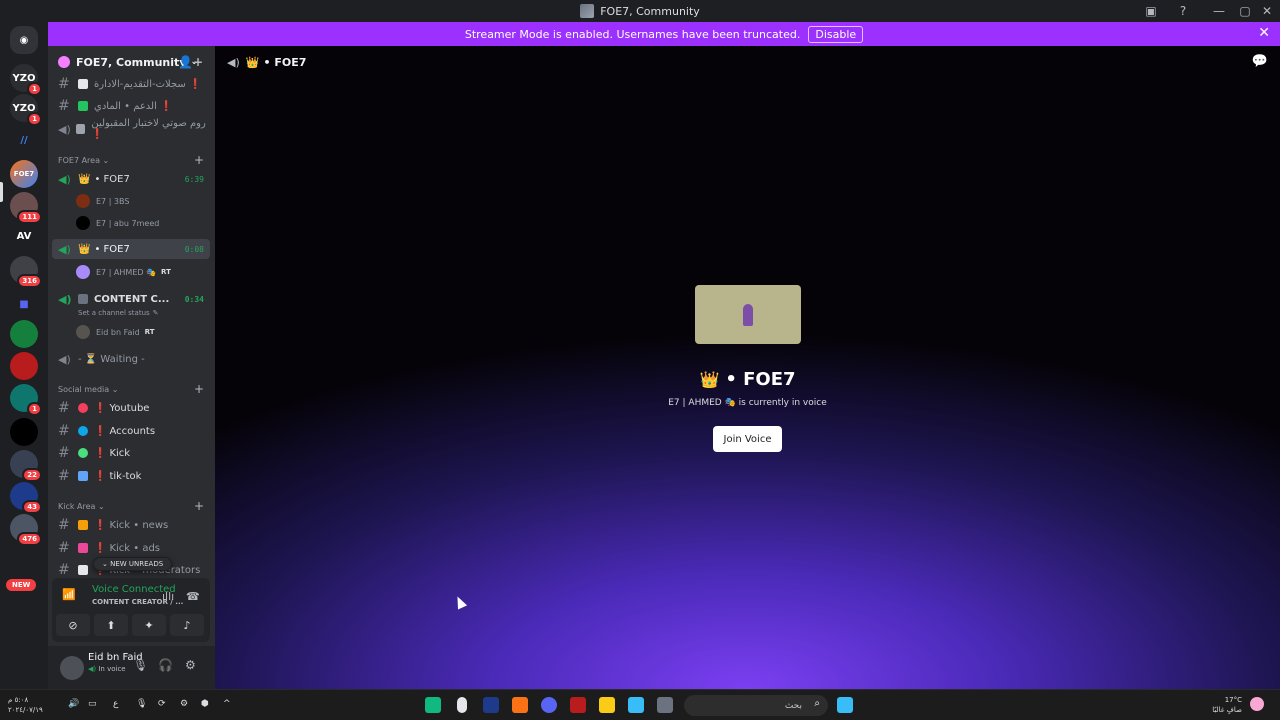 This screenshot has height=720, width=1280. Describe the element at coordinates (133, 160) in the screenshot. I see `category-foe7-area: FOE7 Area ⌄ +` at that location.